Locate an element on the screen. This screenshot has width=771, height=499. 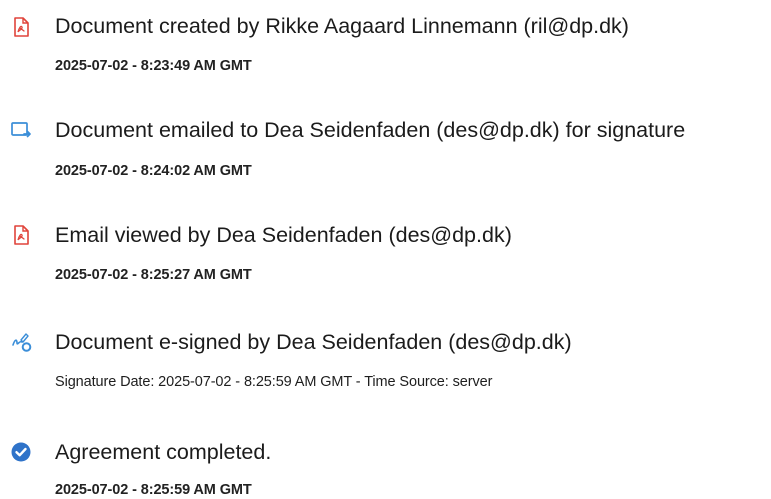
check-circle-icon is located at coordinates (21, 452).